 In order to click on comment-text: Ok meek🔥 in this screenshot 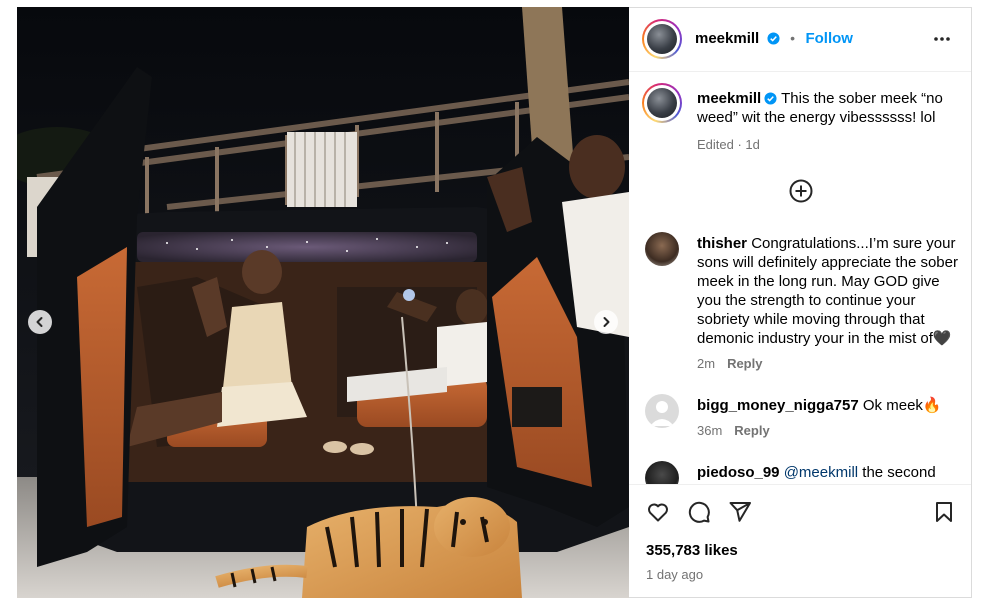, I will do `click(902, 405)`.